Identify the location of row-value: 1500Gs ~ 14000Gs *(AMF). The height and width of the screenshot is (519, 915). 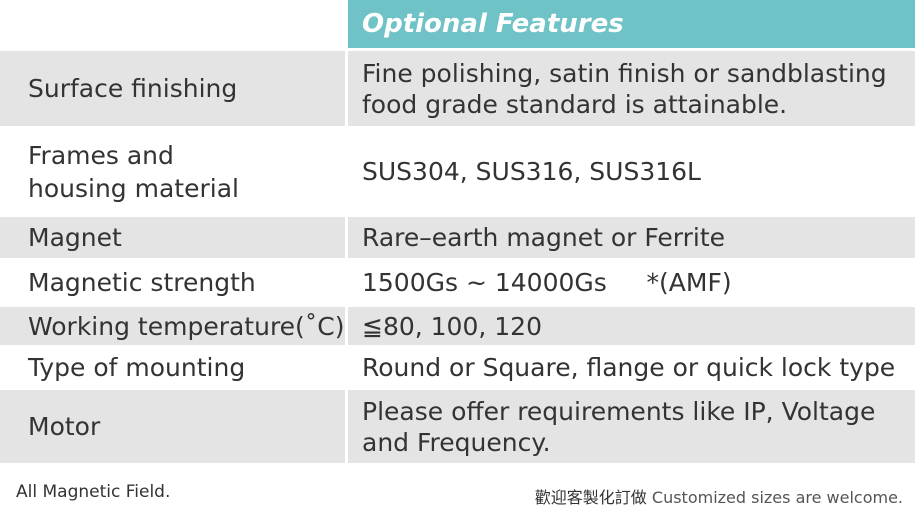
(547, 282).